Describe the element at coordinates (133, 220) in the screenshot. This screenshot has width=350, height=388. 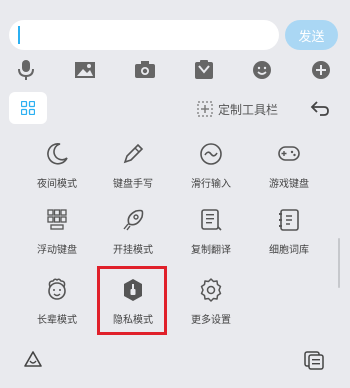
I see `rocket-icon` at that location.